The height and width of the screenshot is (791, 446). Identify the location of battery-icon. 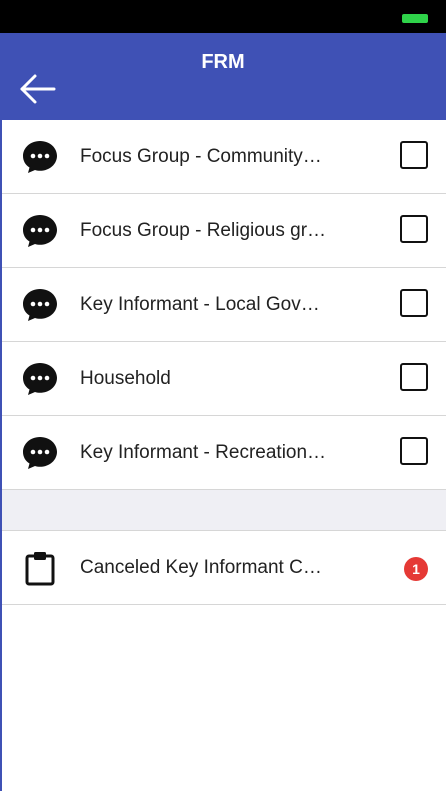
(415, 18).